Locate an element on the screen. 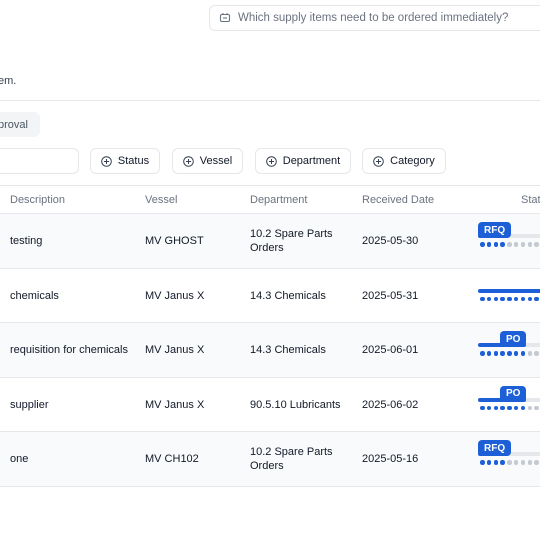 This screenshot has height=540, width=540. sparkle-chat-icon is located at coordinates (225, 18).